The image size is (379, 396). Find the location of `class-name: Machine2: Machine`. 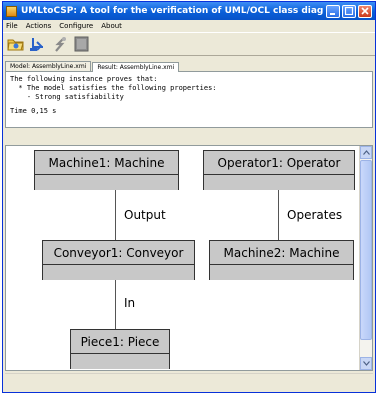

class-name: Machine2: Machine is located at coordinates (281, 253).